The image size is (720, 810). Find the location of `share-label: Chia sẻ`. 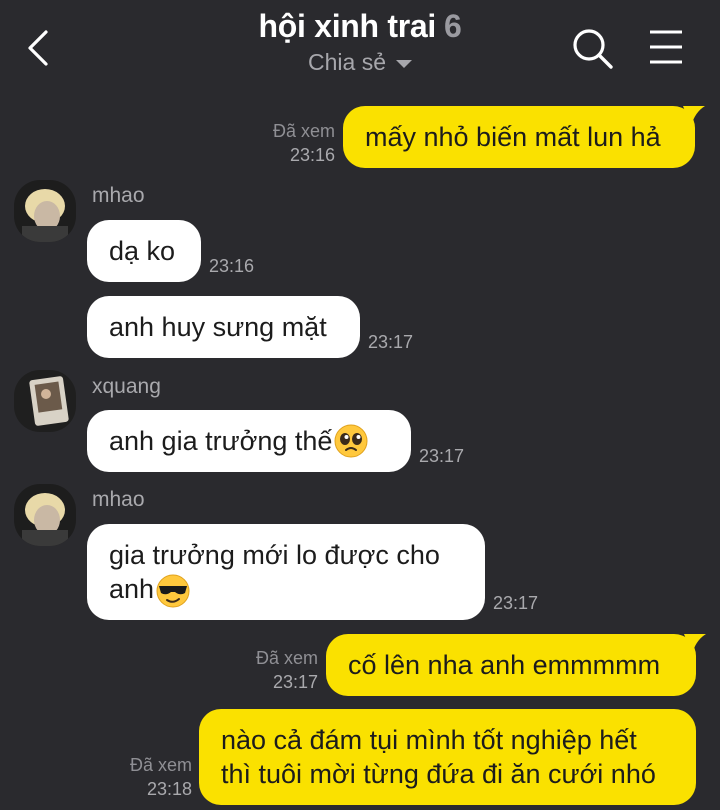

share-label: Chia sẻ is located at coordinates (347, 62).